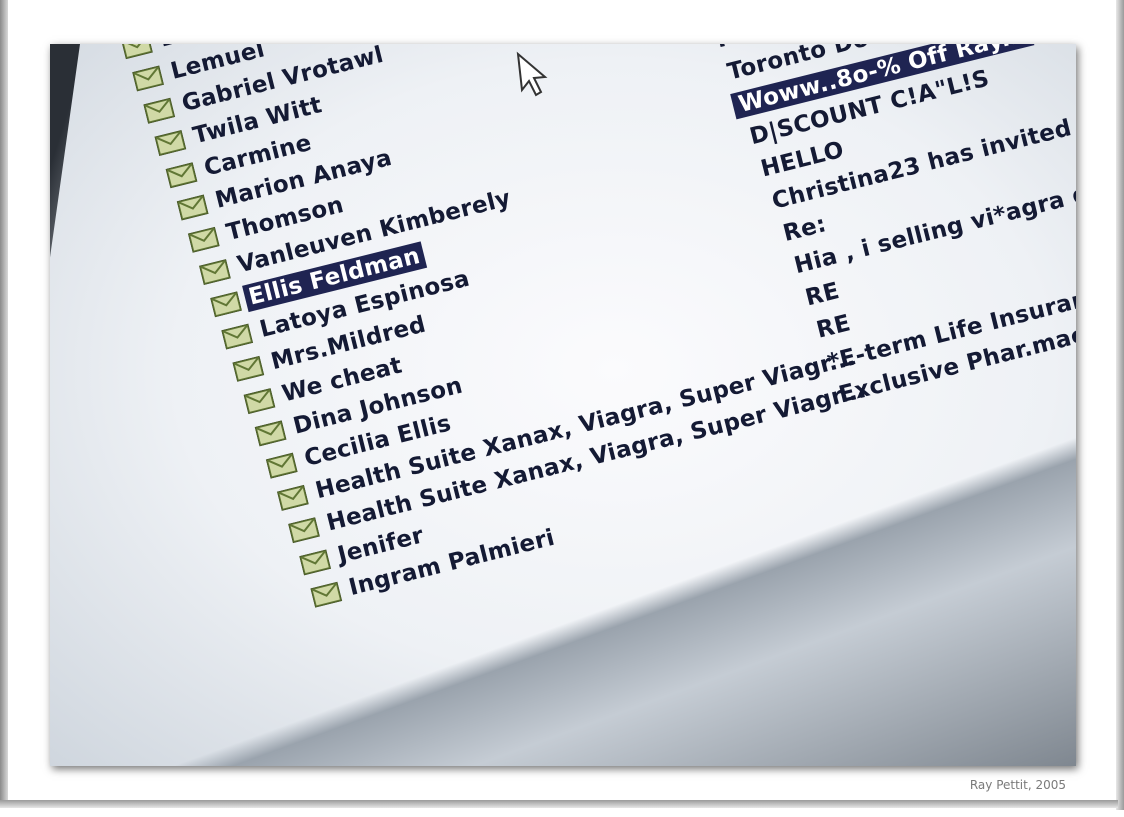 The height and width of the screenshot is (817, 1124). Describe the element at coordinates (1017, 785) in the screenshot. I see `photo-credit: Ray Pettit, 2005` at that location.